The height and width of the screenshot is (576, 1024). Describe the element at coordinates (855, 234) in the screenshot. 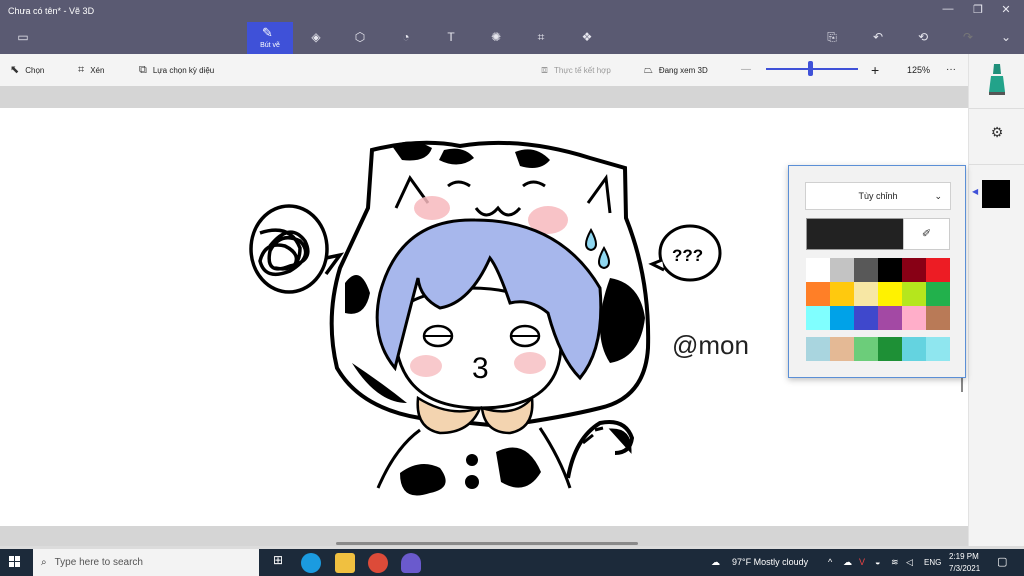

I see `current-color-preview` at that location.